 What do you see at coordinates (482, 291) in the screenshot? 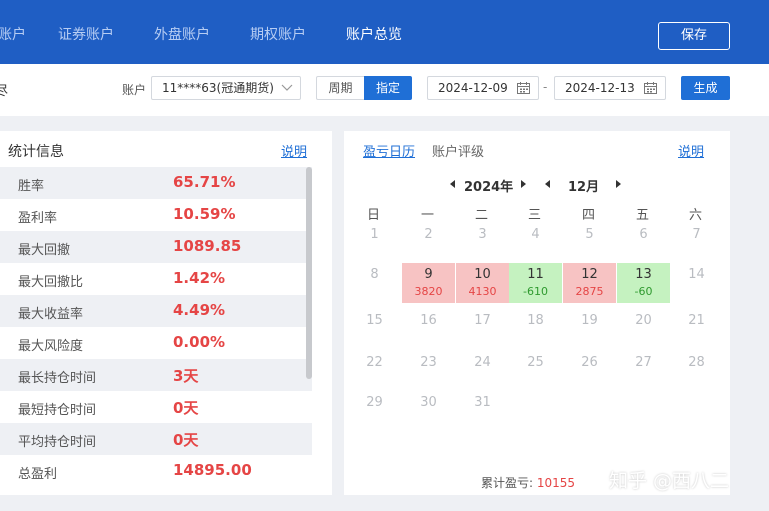
I see `day-pnl: 4130` at bounding box center [482, 291].